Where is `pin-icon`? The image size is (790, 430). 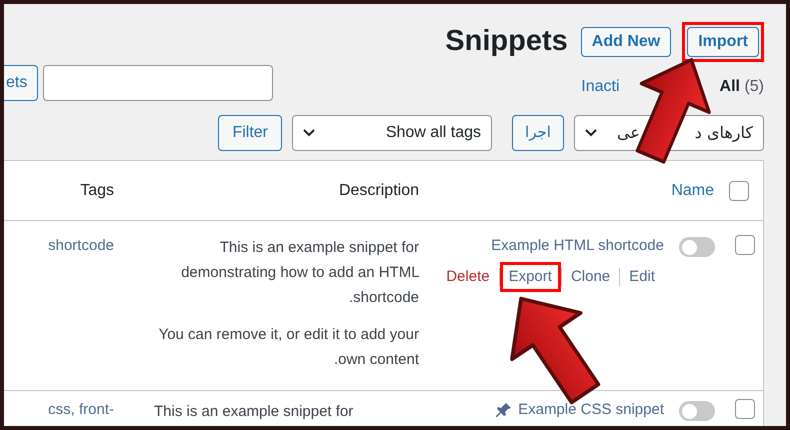 pin-icon is located at coordinates (504, 410).